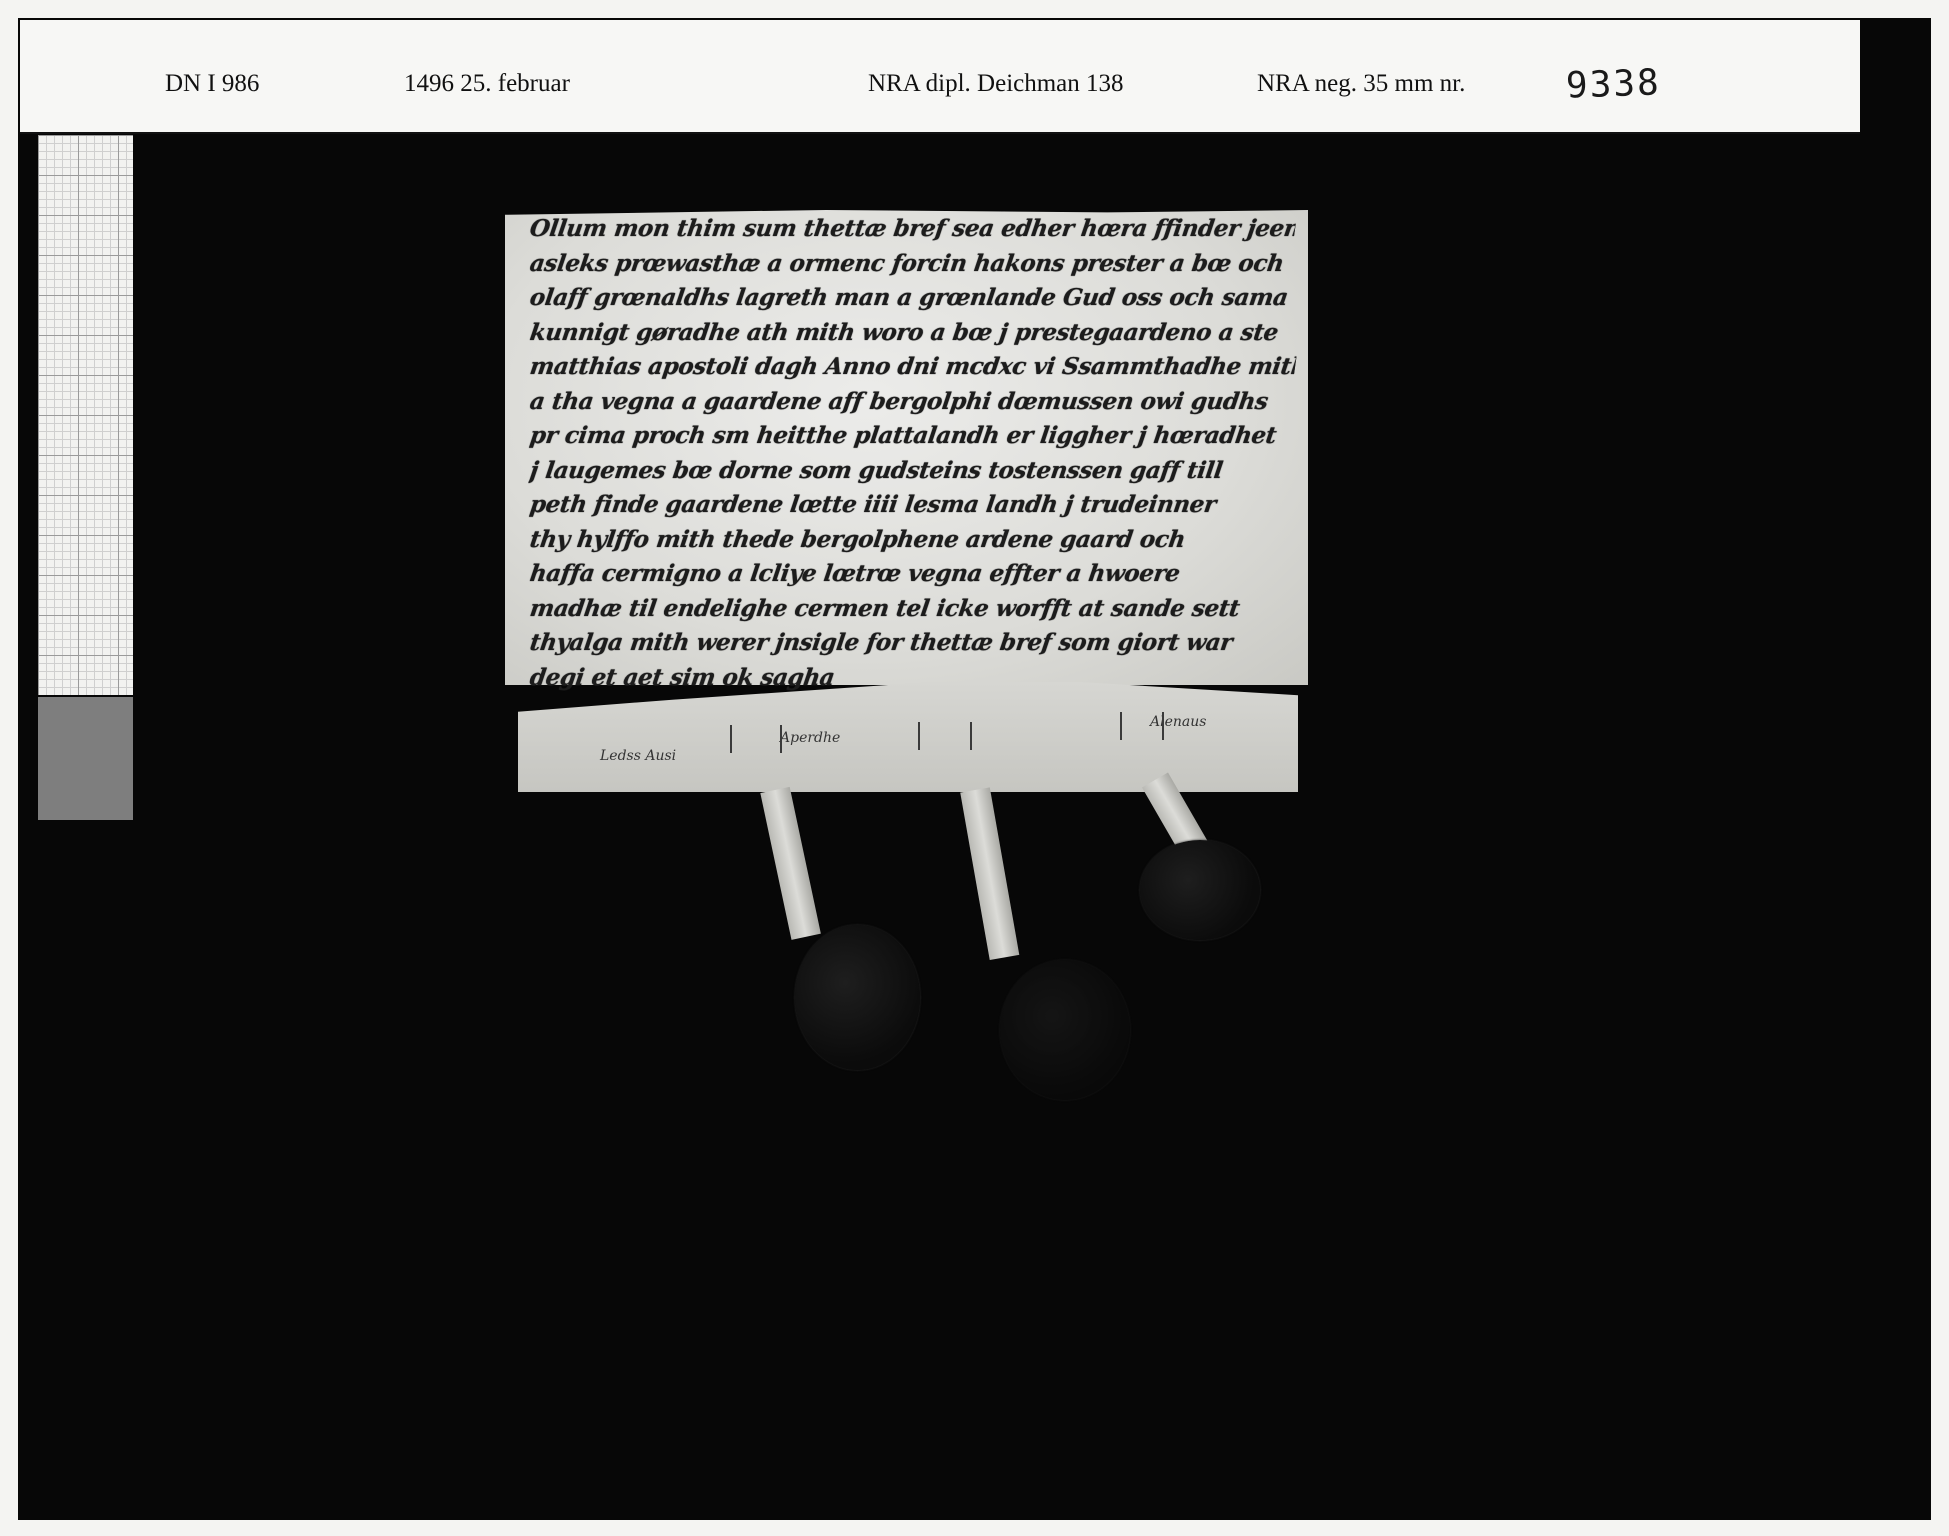  I want to click on fold-note: Ledss Ausi, so click(638, 756).